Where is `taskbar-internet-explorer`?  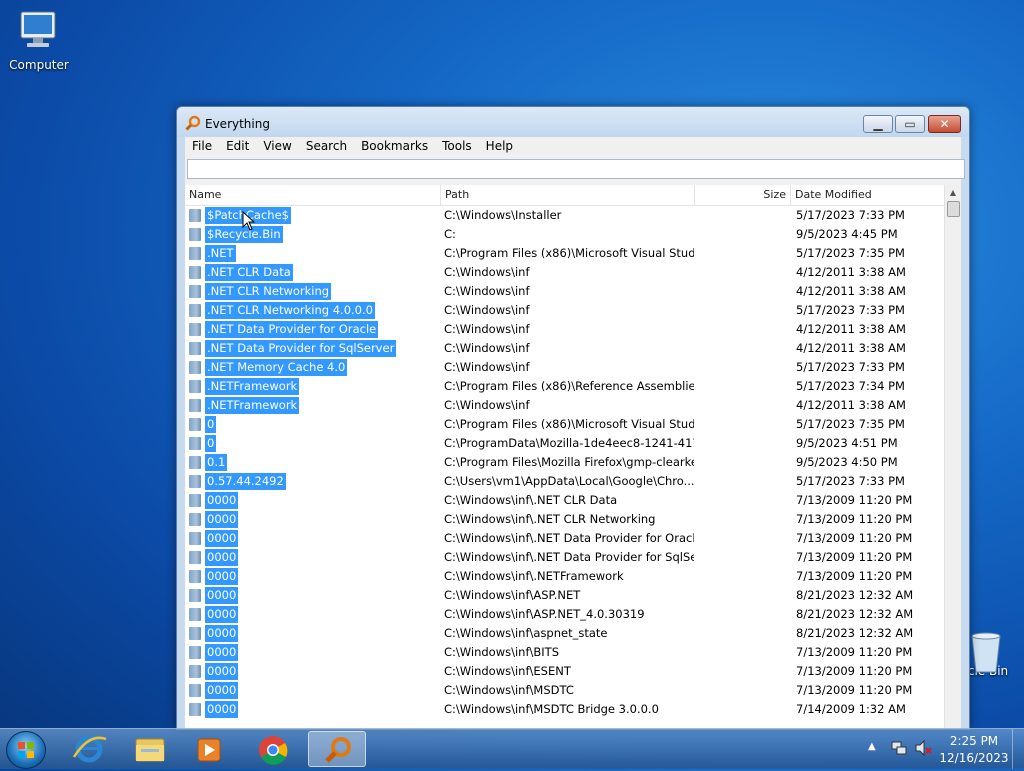
taskbar-internet-explorer is located at coordinates (89, 749).